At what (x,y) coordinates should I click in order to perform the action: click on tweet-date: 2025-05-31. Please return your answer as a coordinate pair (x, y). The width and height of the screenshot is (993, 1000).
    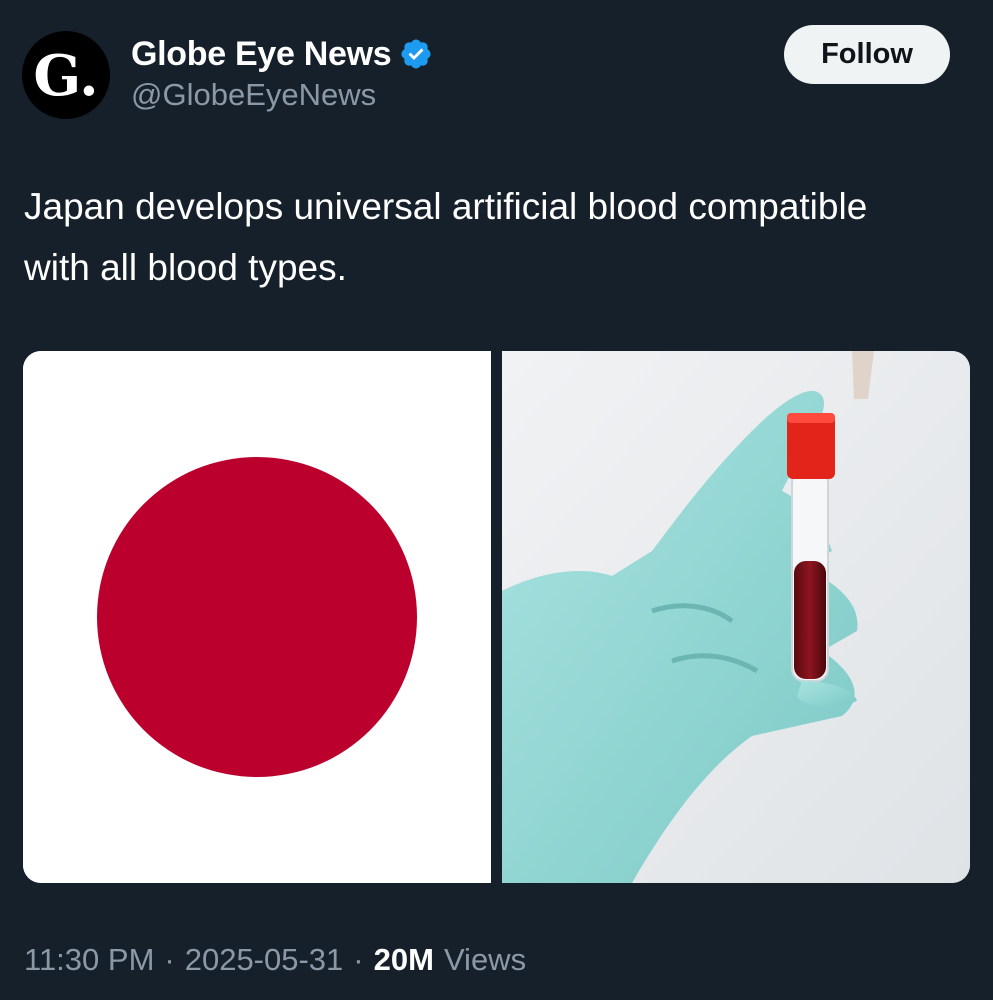
    Looking at the image, I should click on (264, 960).